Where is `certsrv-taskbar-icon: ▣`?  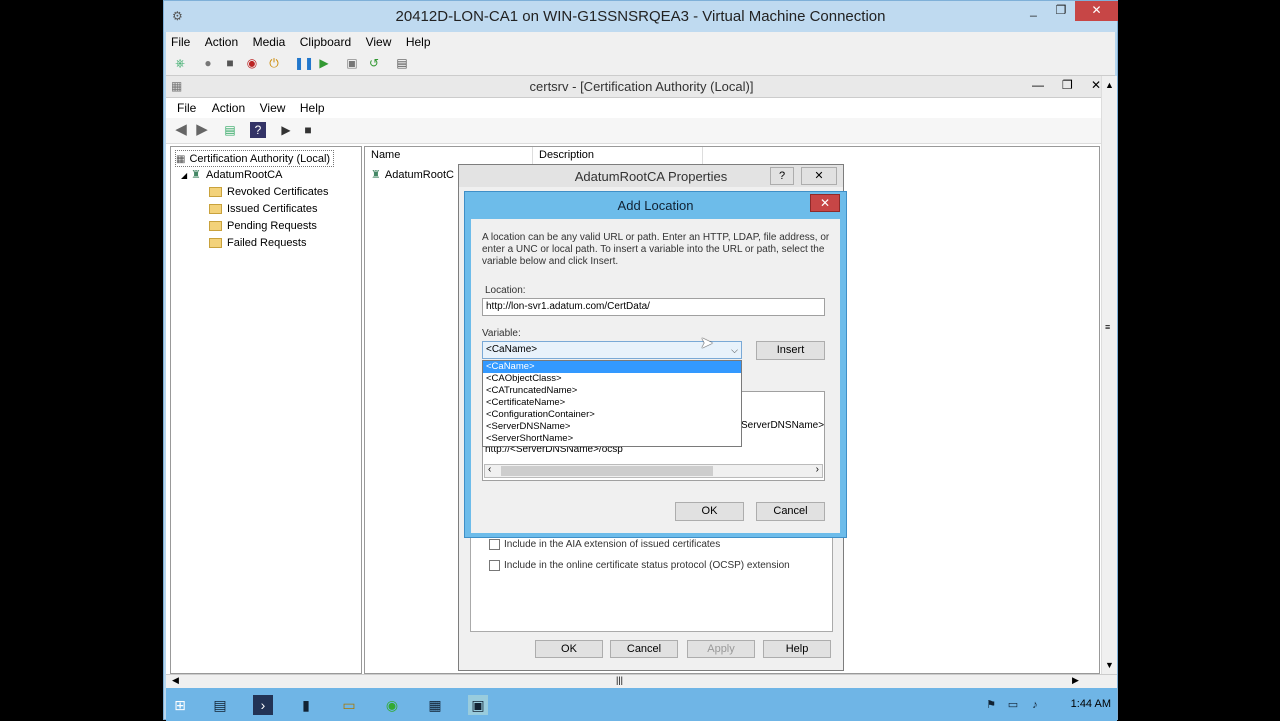 certsrv-taskbar-icon: ▣ is located at coordinates (478, 705).